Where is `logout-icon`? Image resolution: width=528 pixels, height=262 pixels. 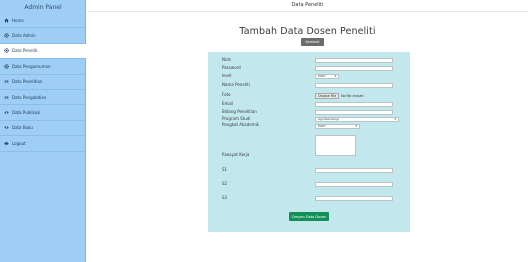 logout-icon is located at coordinates (6, 143).